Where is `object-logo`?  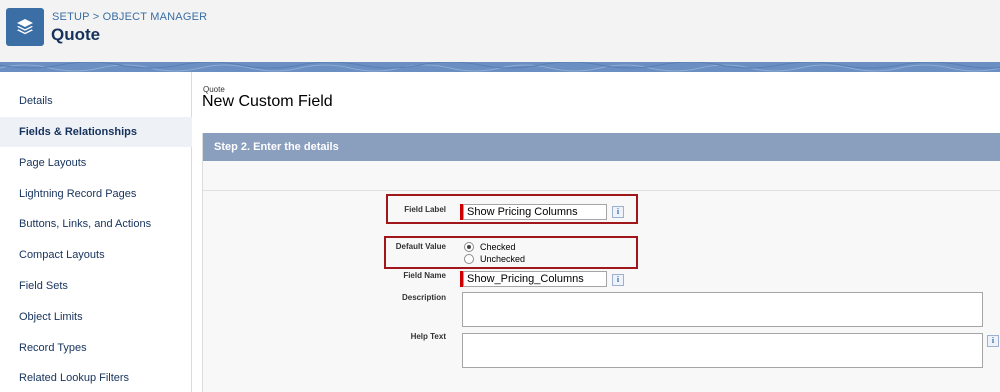
object-logo is located at coordinates (25, 27).